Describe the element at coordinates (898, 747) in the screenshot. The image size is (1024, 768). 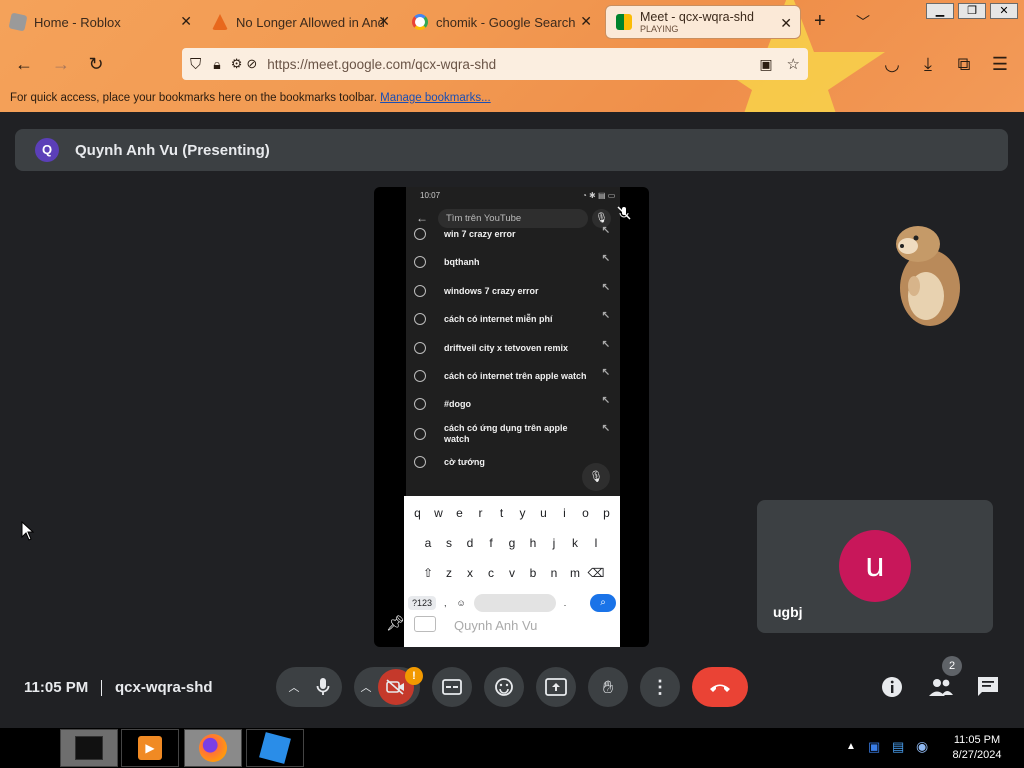
I see `tray-network-icon: ▤` at that location.